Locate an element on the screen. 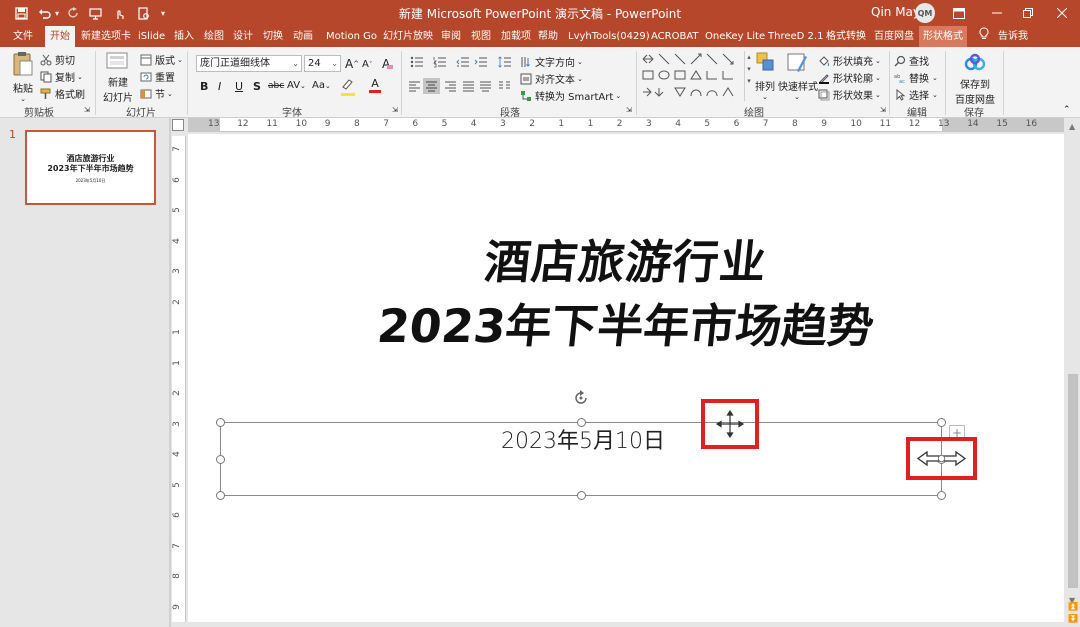  columns-button is located at coordinates (504, 86).